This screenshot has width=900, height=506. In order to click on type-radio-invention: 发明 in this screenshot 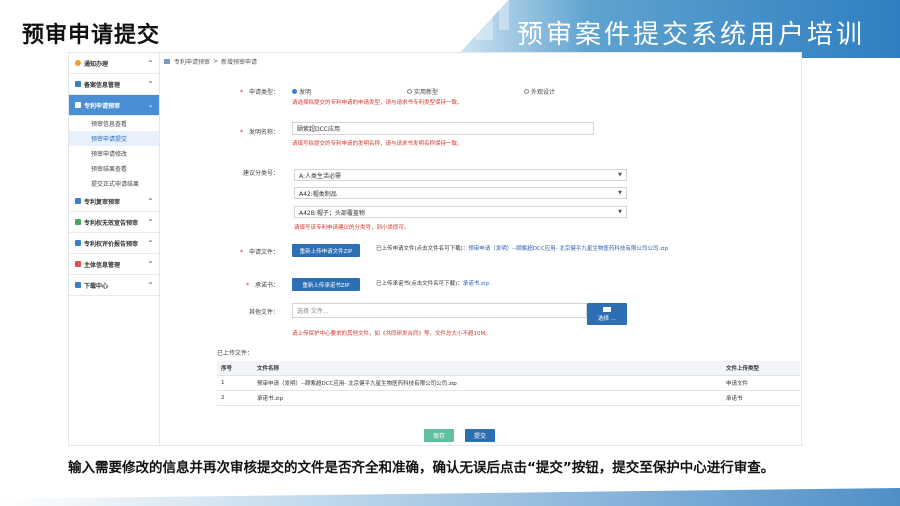, I will do `click(301, 91)`.